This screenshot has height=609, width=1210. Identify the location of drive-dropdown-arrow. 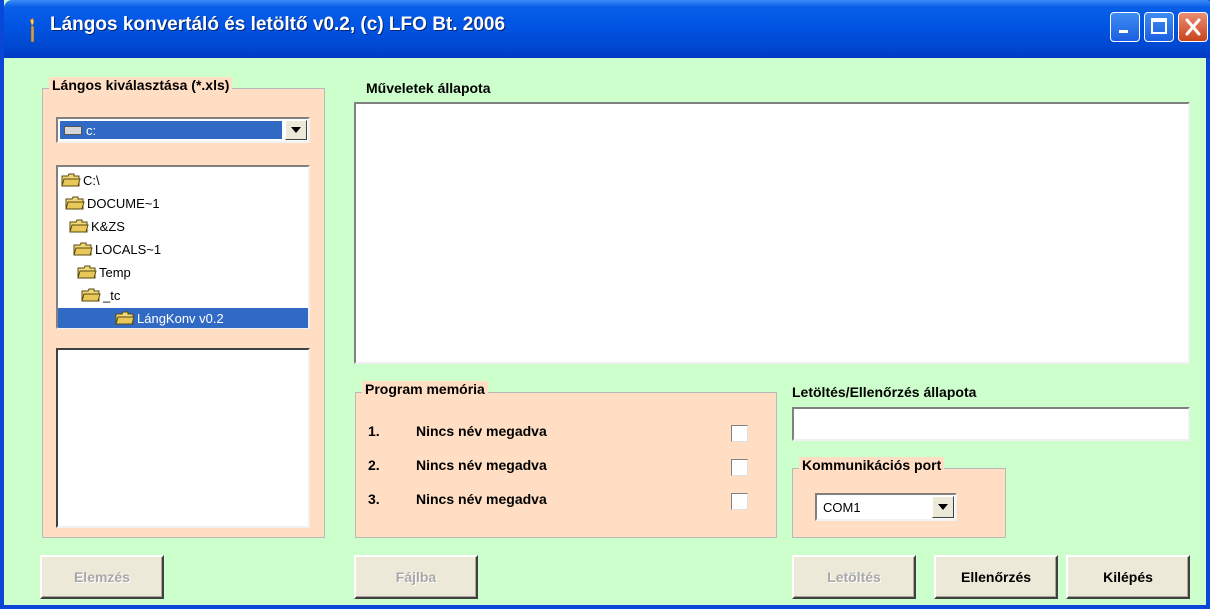
(296, 130).